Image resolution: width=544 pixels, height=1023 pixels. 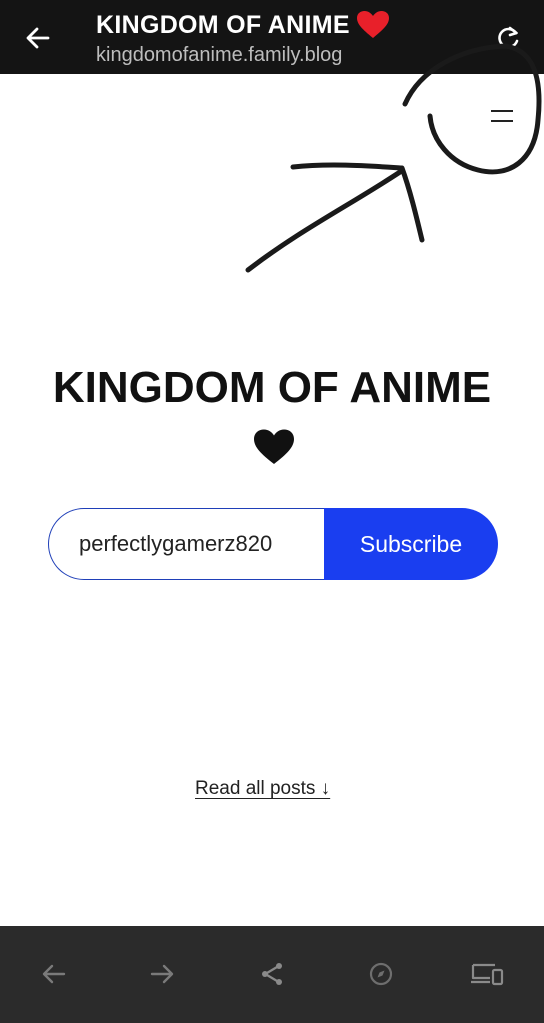 What do you see at coordinates (411, 544) in the screenshot?
I see `subscribe-button: Subscribe` at bounding box center [411, 544].